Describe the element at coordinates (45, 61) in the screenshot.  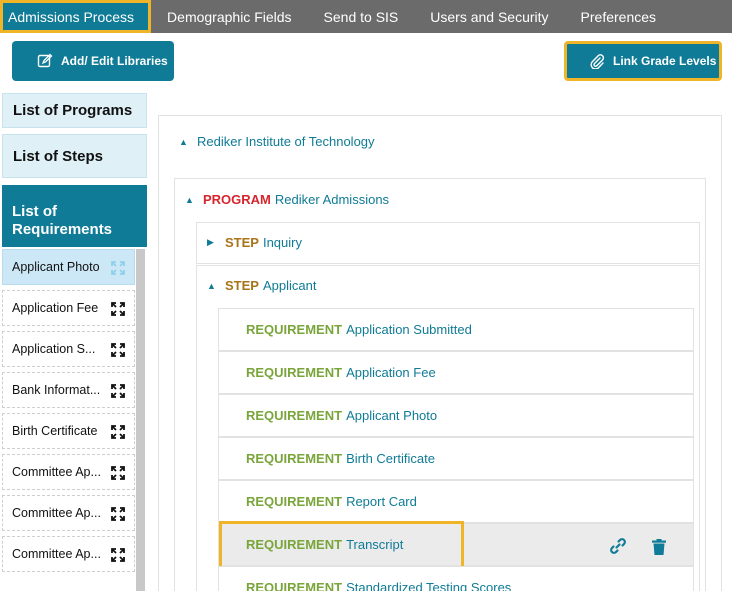
I see `edit-icon` at that location.